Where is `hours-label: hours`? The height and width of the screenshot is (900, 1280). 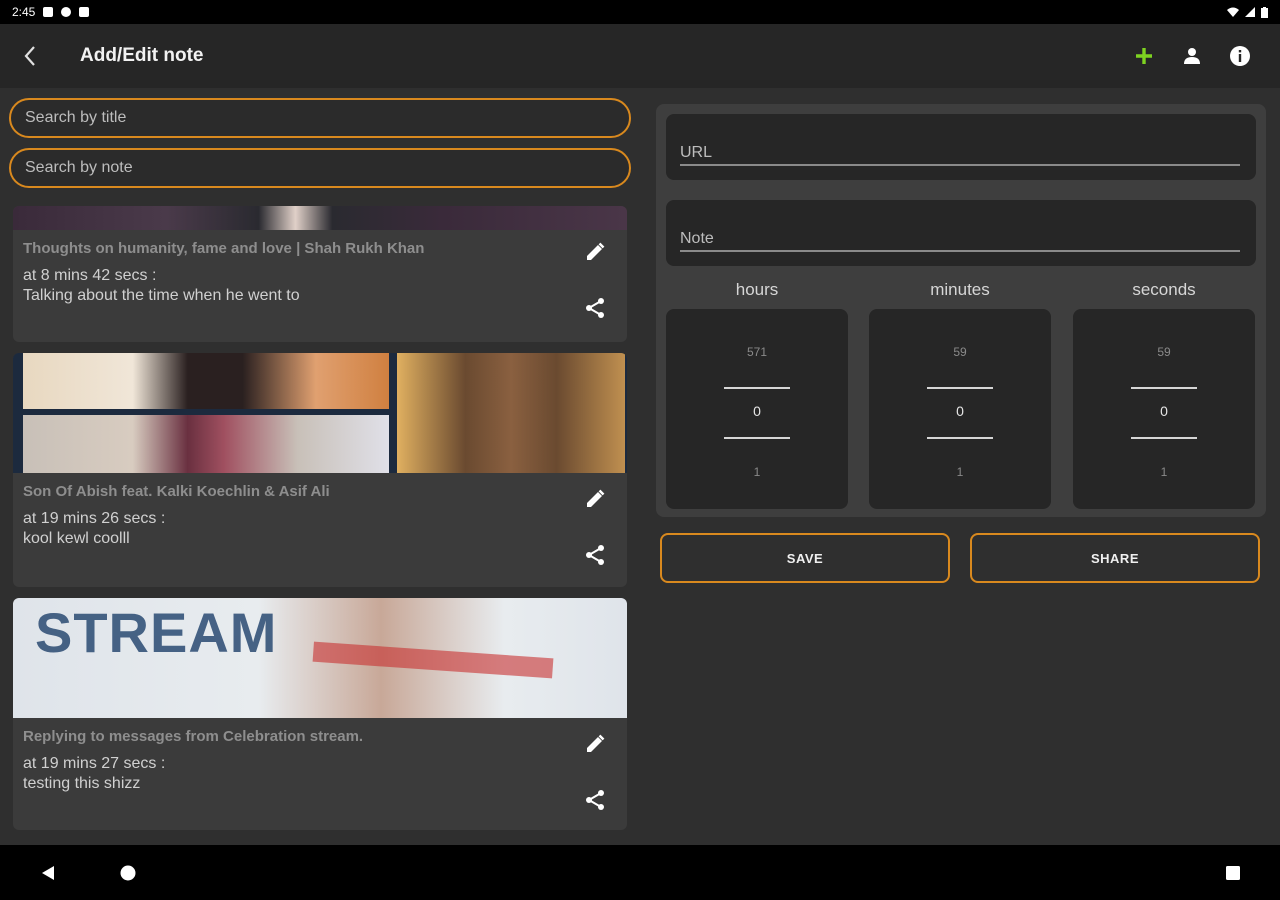 hours-label: hours is located at coordinates (757, 289).